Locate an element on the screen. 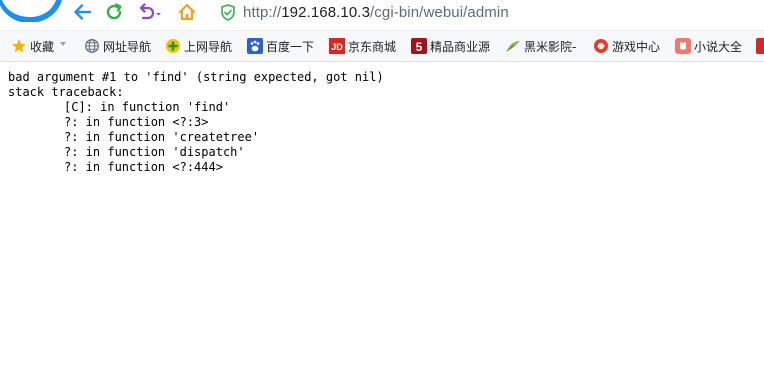 This screenshot has width=764, height=365. back-button is located at coordinates (82, 12).